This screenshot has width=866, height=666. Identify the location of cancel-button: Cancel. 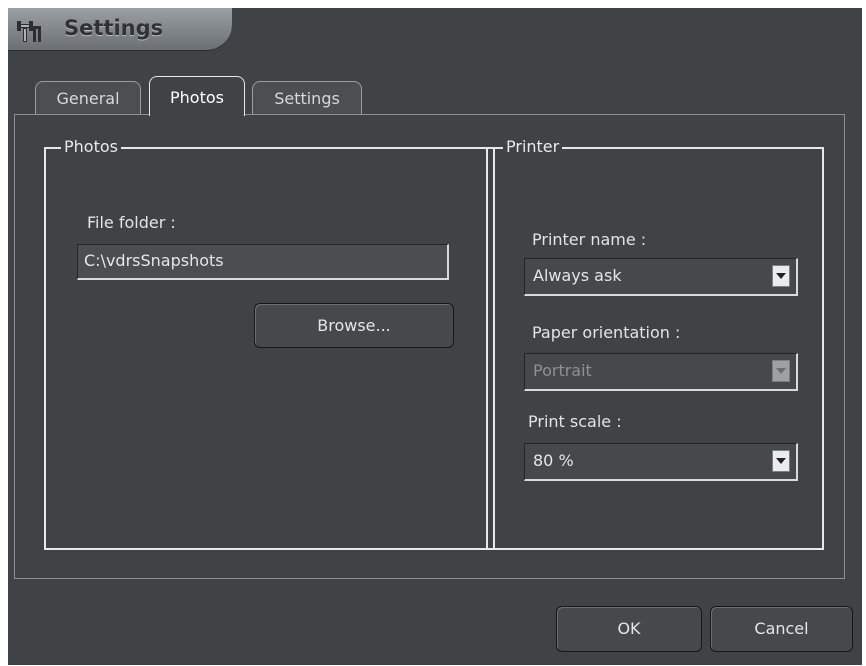
(781, 629).